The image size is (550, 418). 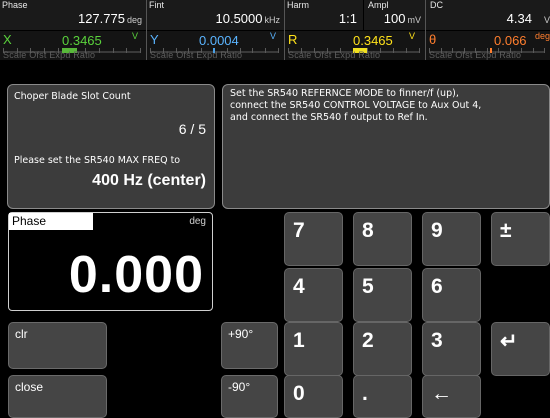 I want to click on key-8: 8, so click(x=382, y=239).